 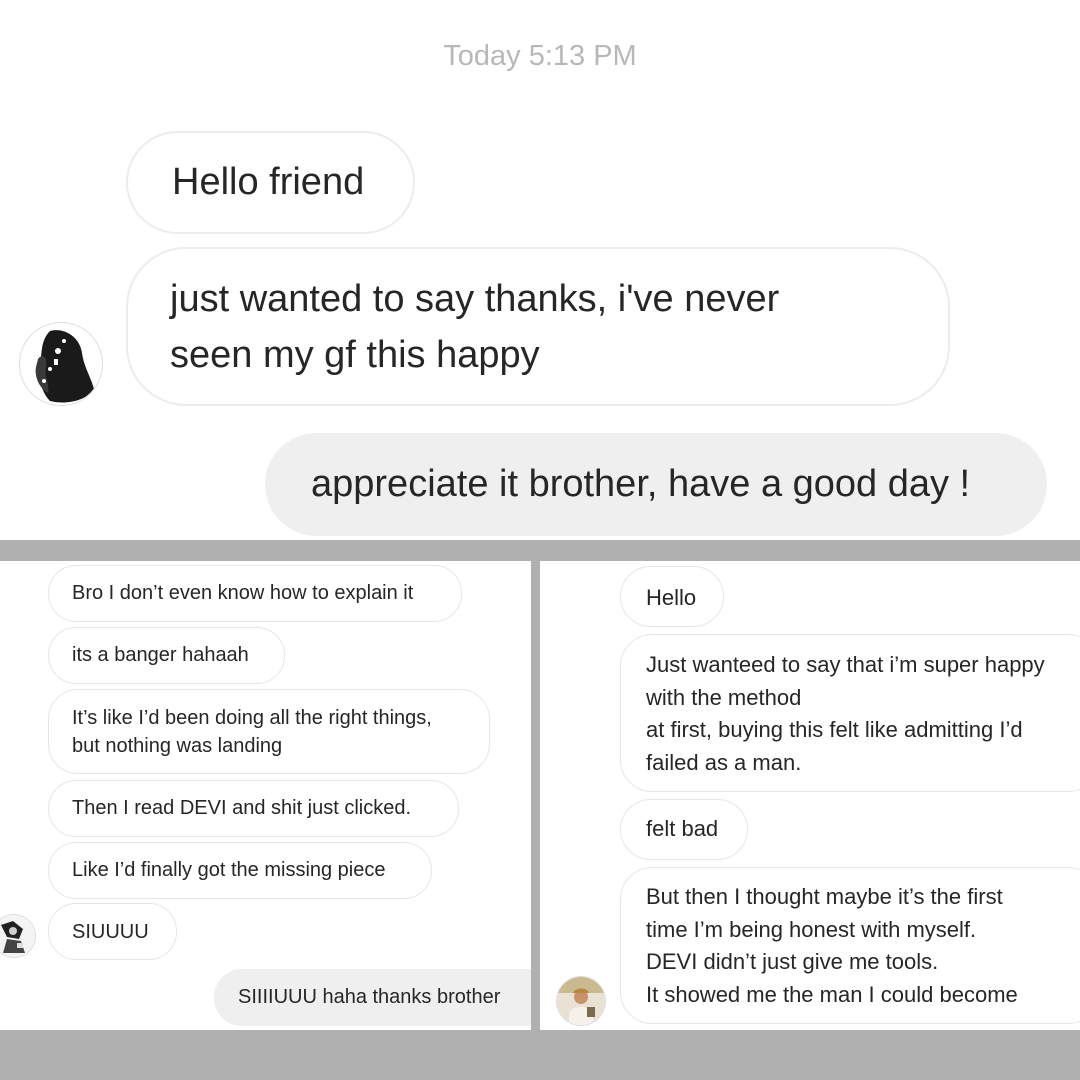 What do you see at coordinates (672, 596) in the screenshot?
I see `message-bubble-incoming: Hello` at bounding box center [672, 596].